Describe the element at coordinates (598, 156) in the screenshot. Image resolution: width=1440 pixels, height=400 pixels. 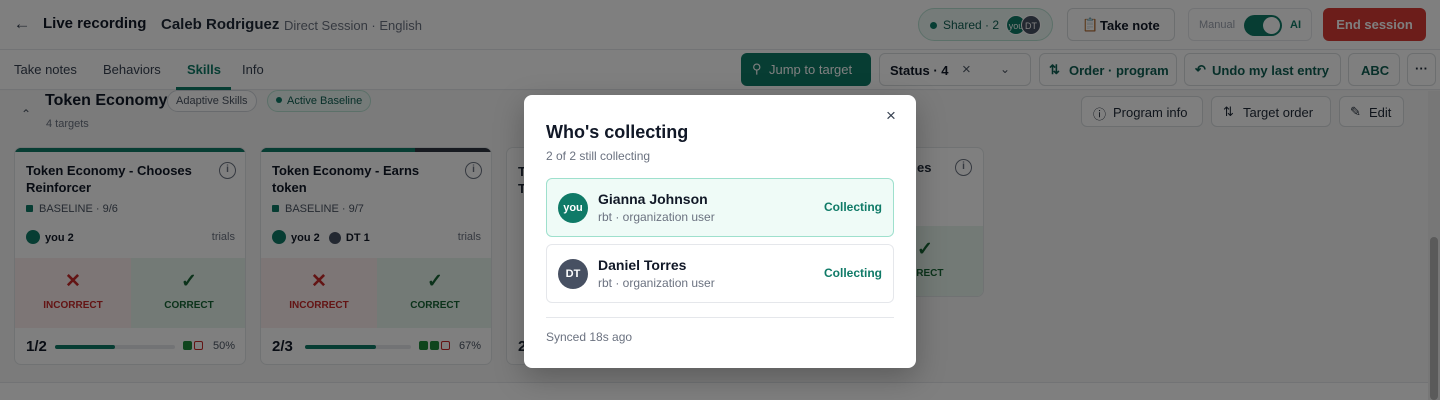
I see `dialog-subtitle: 2 of 2 still collecting` at that location.